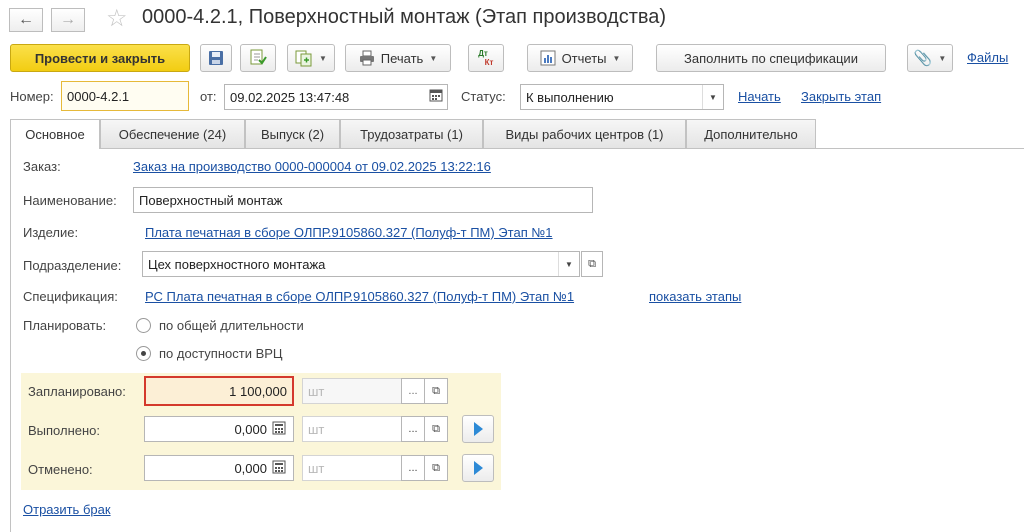  What do you see at coordinates (42, 166) in the screenshot?
I see `order-label: Заказ:` at bounding box center [42, 166].